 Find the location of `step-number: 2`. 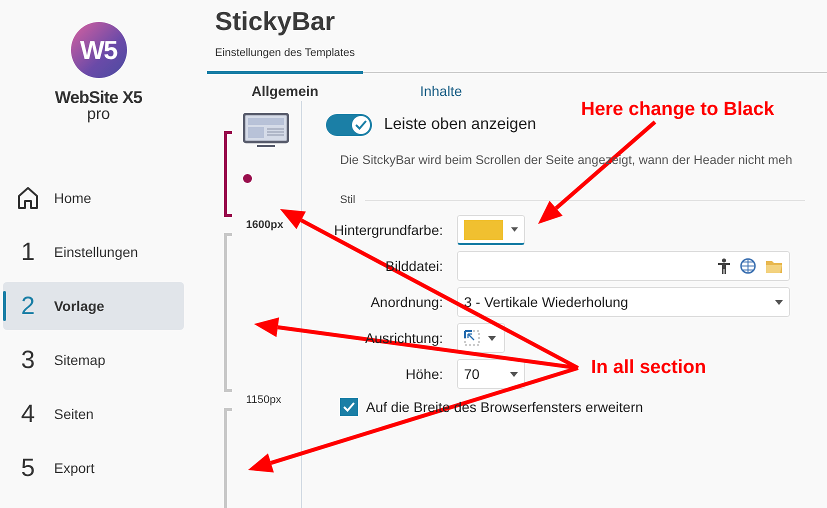

step-number: 2 is located at coordinates (28, 306).